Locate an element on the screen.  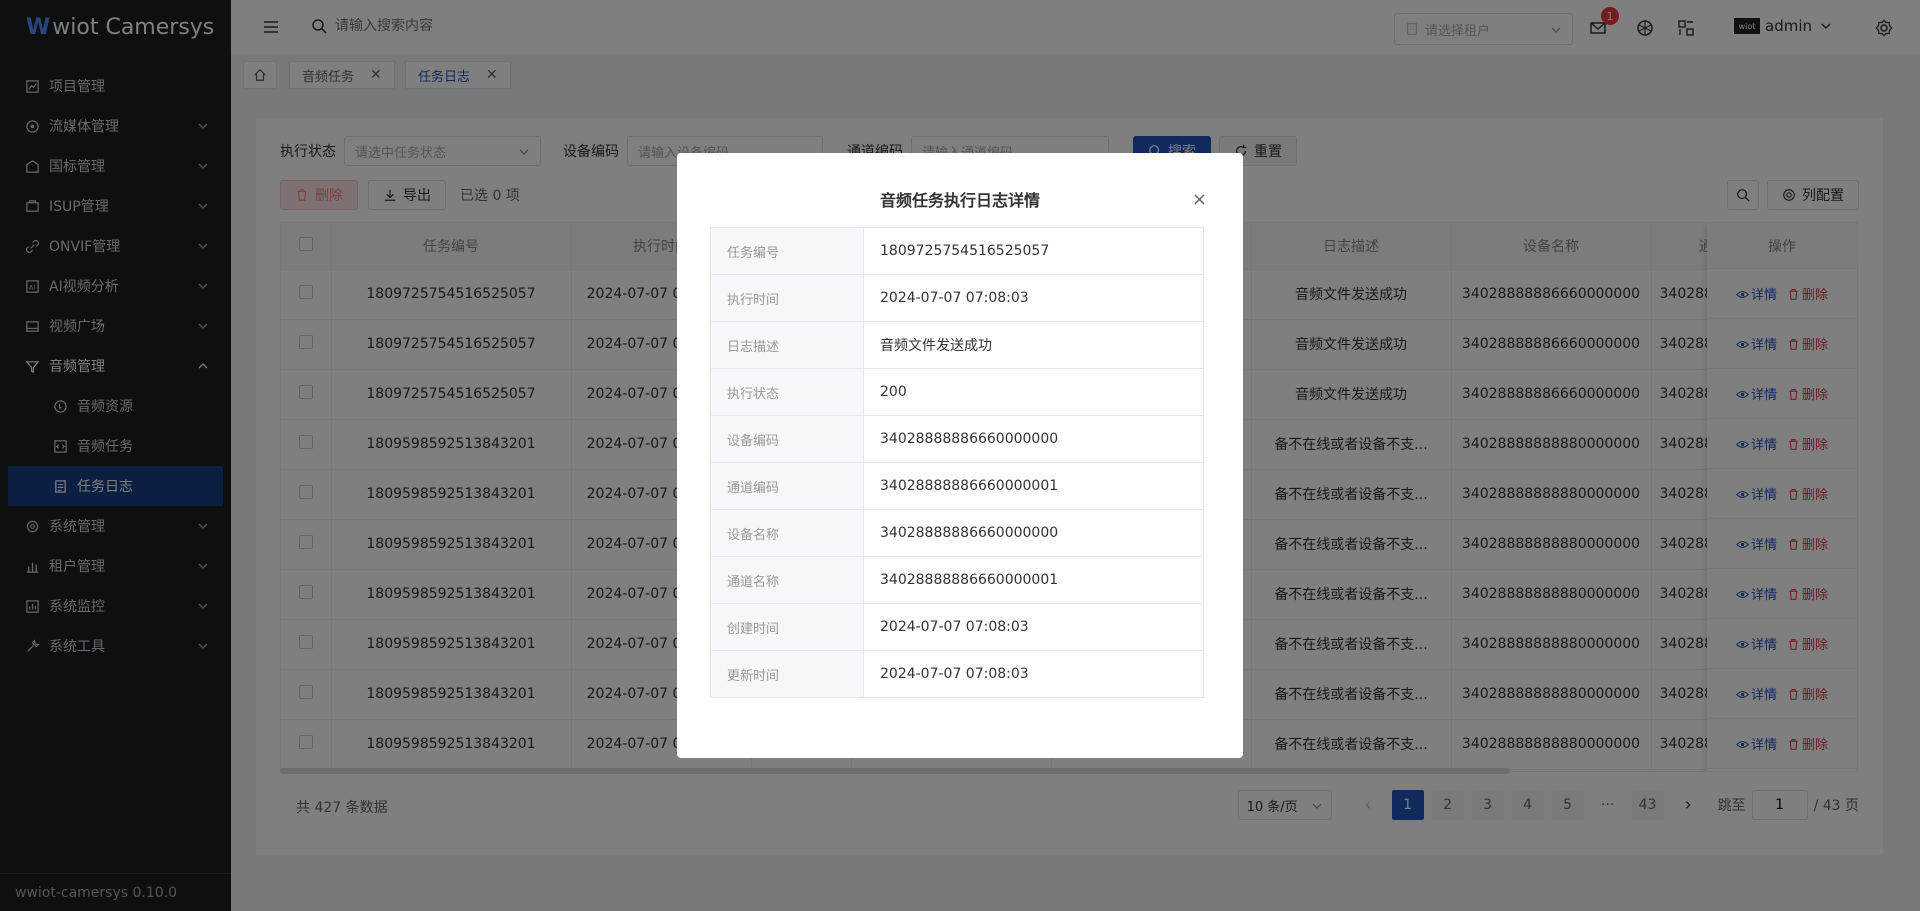
detail-row: 设备编码 34028888886660000000 is located at coordinates (957, 439).